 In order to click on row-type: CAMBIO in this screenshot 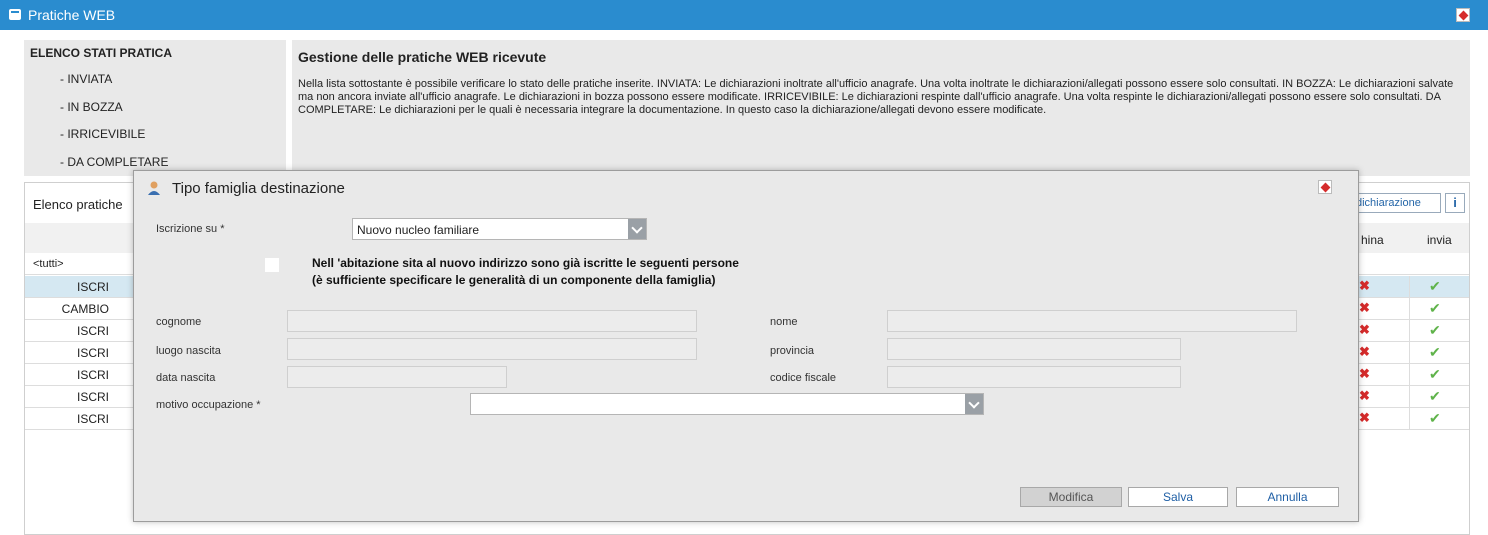, I will do `click(85, 309)`.